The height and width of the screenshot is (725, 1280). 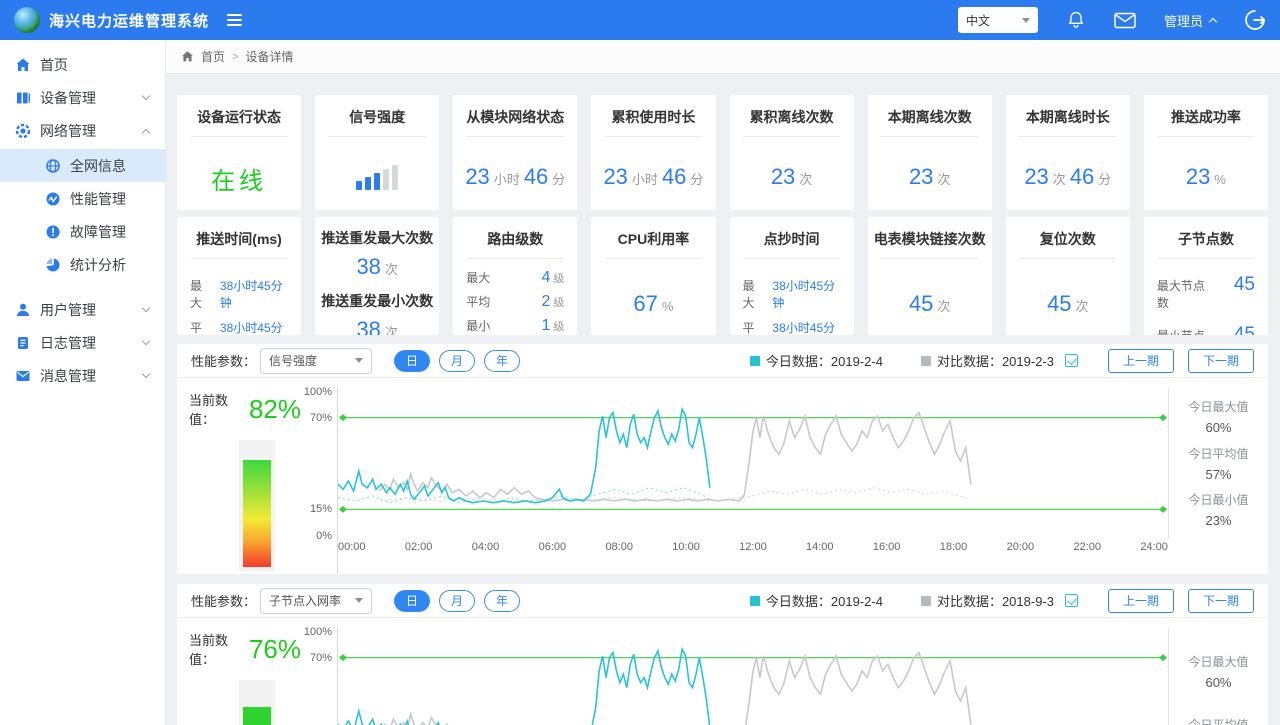 What do you see at coordinates (1125, 20) in the screenshot?
I see `messages-mail-icon` at bounding box center [1125, 20].